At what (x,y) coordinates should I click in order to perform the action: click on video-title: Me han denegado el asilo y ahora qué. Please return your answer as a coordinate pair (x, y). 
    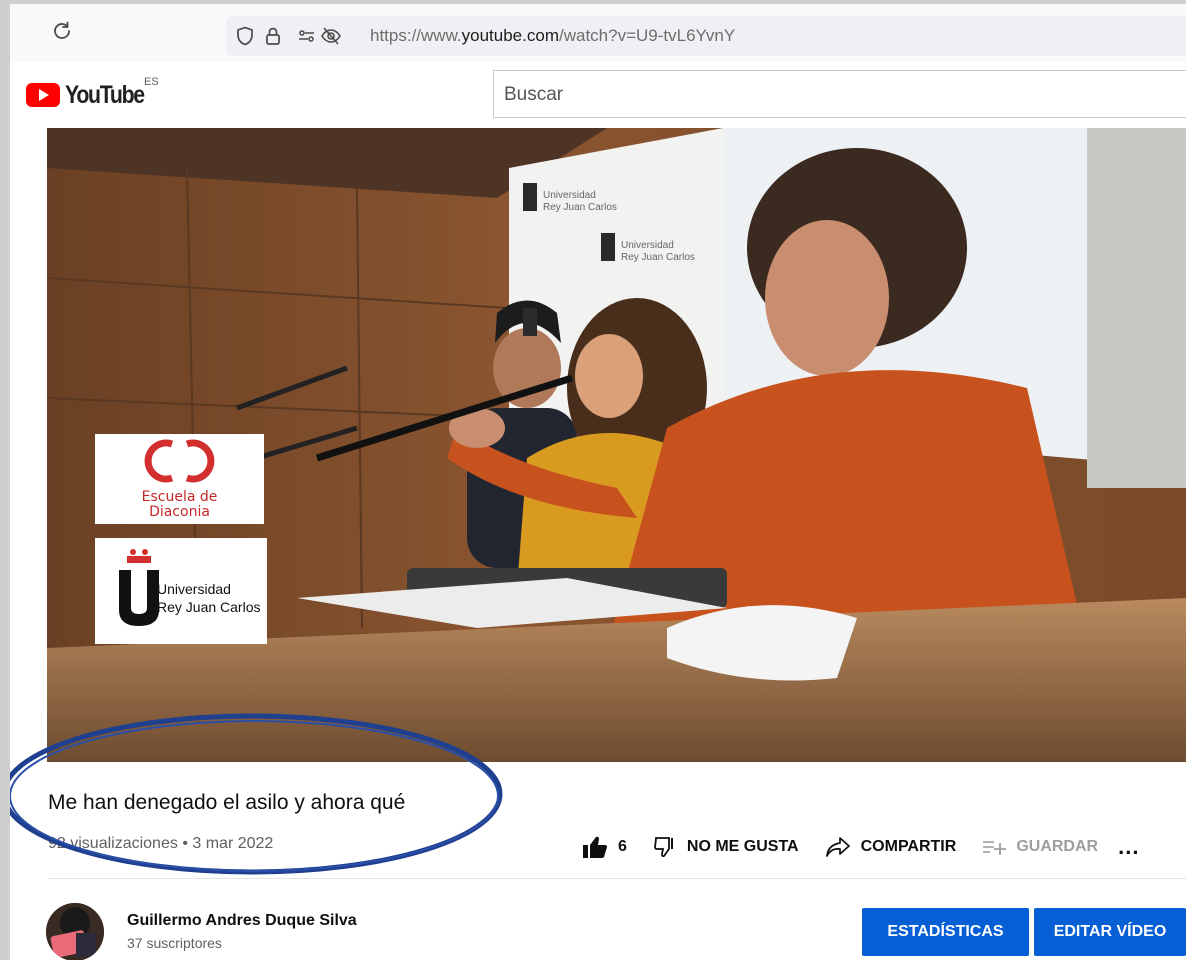
    Looking at the image, I should click on (227, 802).